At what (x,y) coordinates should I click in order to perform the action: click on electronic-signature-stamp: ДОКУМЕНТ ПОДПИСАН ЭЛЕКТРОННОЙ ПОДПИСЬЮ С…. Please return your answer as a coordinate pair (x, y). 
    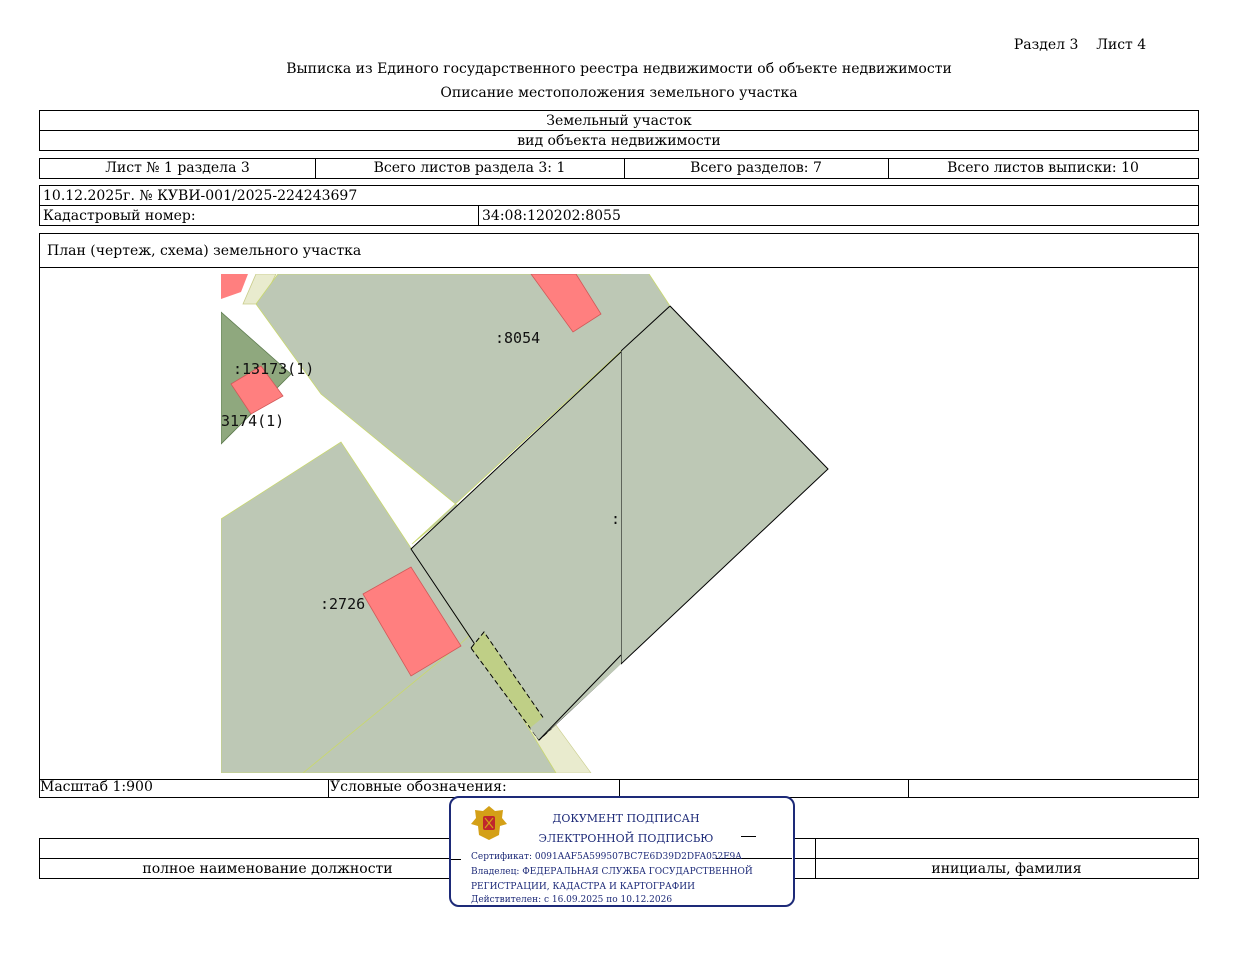
    Looking at the image, I should click on (622, 851).